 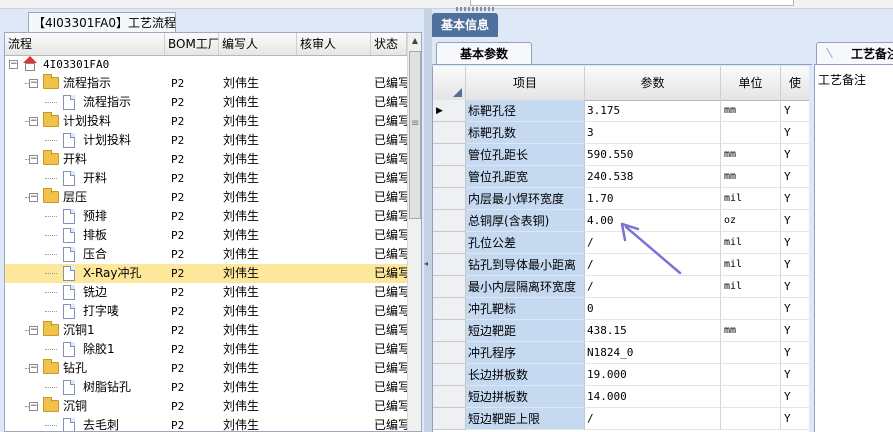 I want to click on column-header-param: 参数, so click(x=653, y=83).